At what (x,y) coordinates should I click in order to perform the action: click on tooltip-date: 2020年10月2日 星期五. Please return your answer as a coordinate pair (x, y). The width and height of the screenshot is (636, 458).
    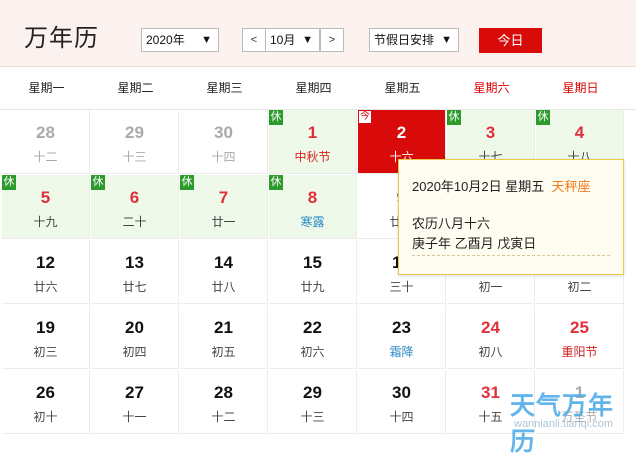
    Looking at the image, I should click on (478, 186).